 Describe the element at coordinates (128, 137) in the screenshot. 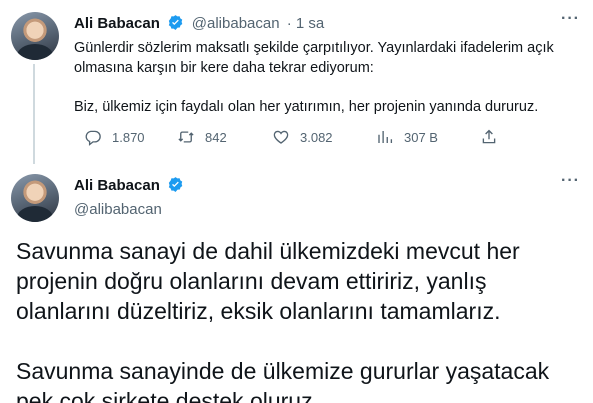

I see `reply-count: 1.870` at that location.